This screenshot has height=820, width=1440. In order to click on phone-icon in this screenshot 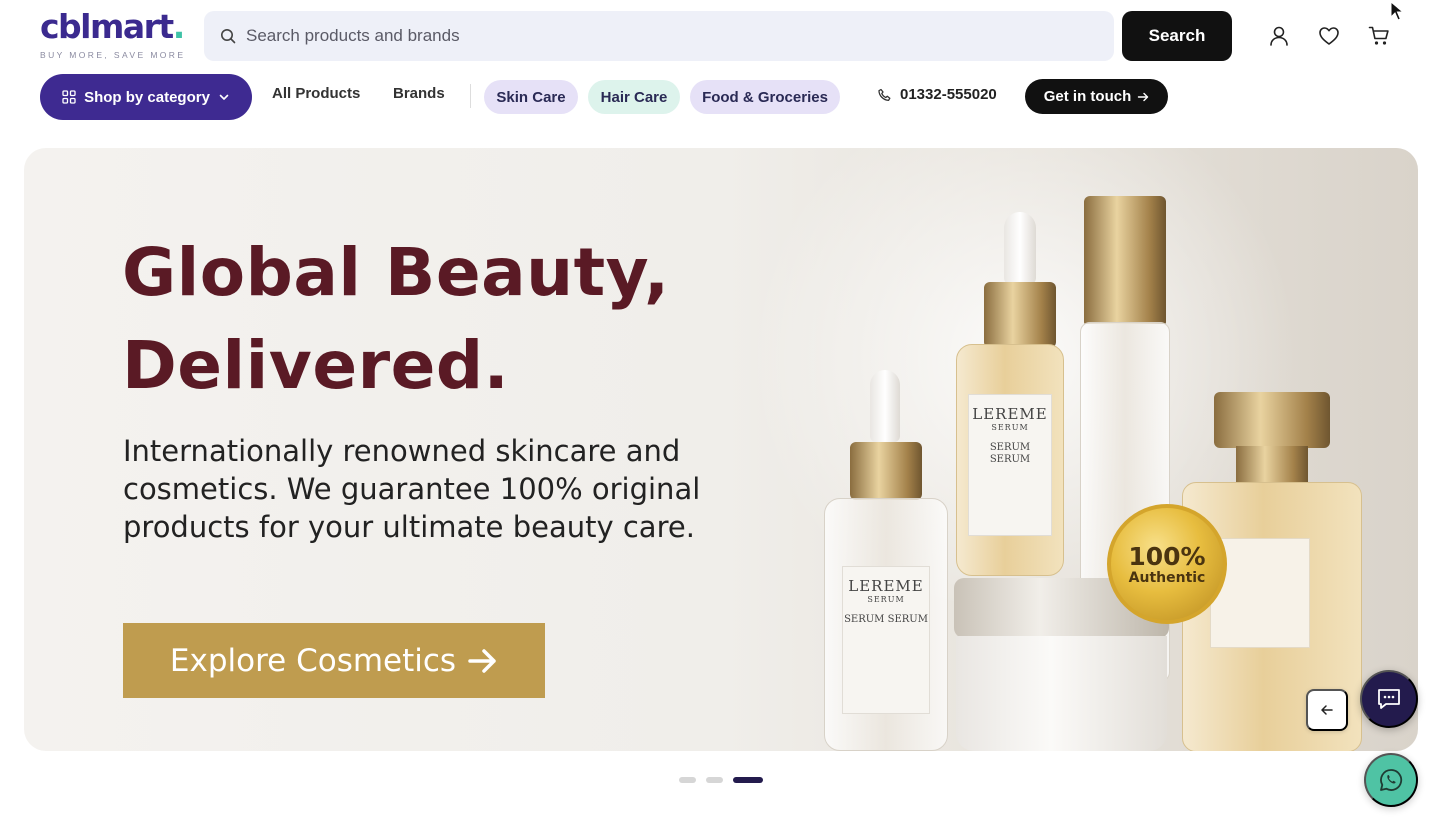, I will do `click(884, 94)`.